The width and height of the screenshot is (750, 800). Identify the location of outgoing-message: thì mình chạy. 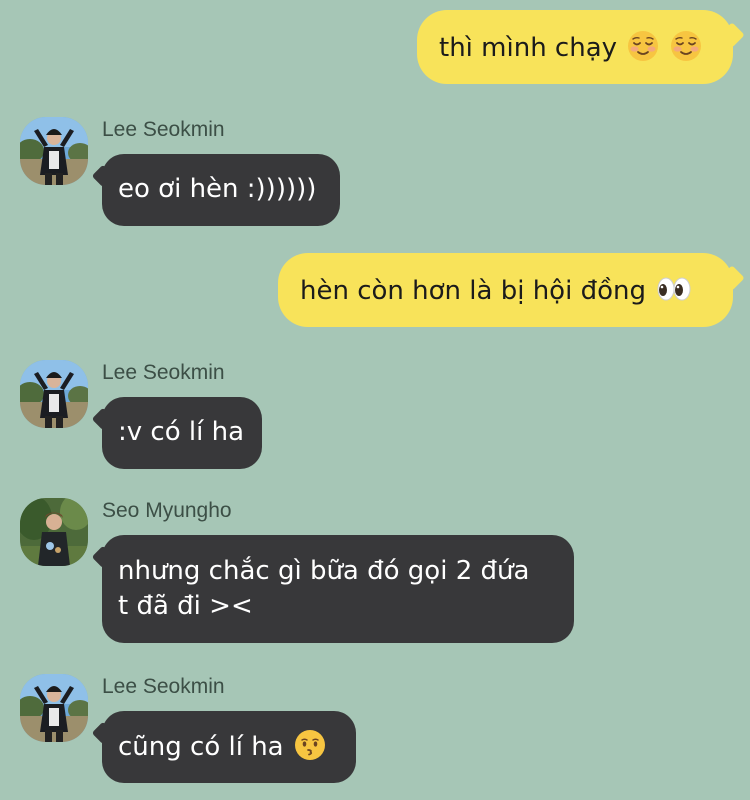
(575, 47).